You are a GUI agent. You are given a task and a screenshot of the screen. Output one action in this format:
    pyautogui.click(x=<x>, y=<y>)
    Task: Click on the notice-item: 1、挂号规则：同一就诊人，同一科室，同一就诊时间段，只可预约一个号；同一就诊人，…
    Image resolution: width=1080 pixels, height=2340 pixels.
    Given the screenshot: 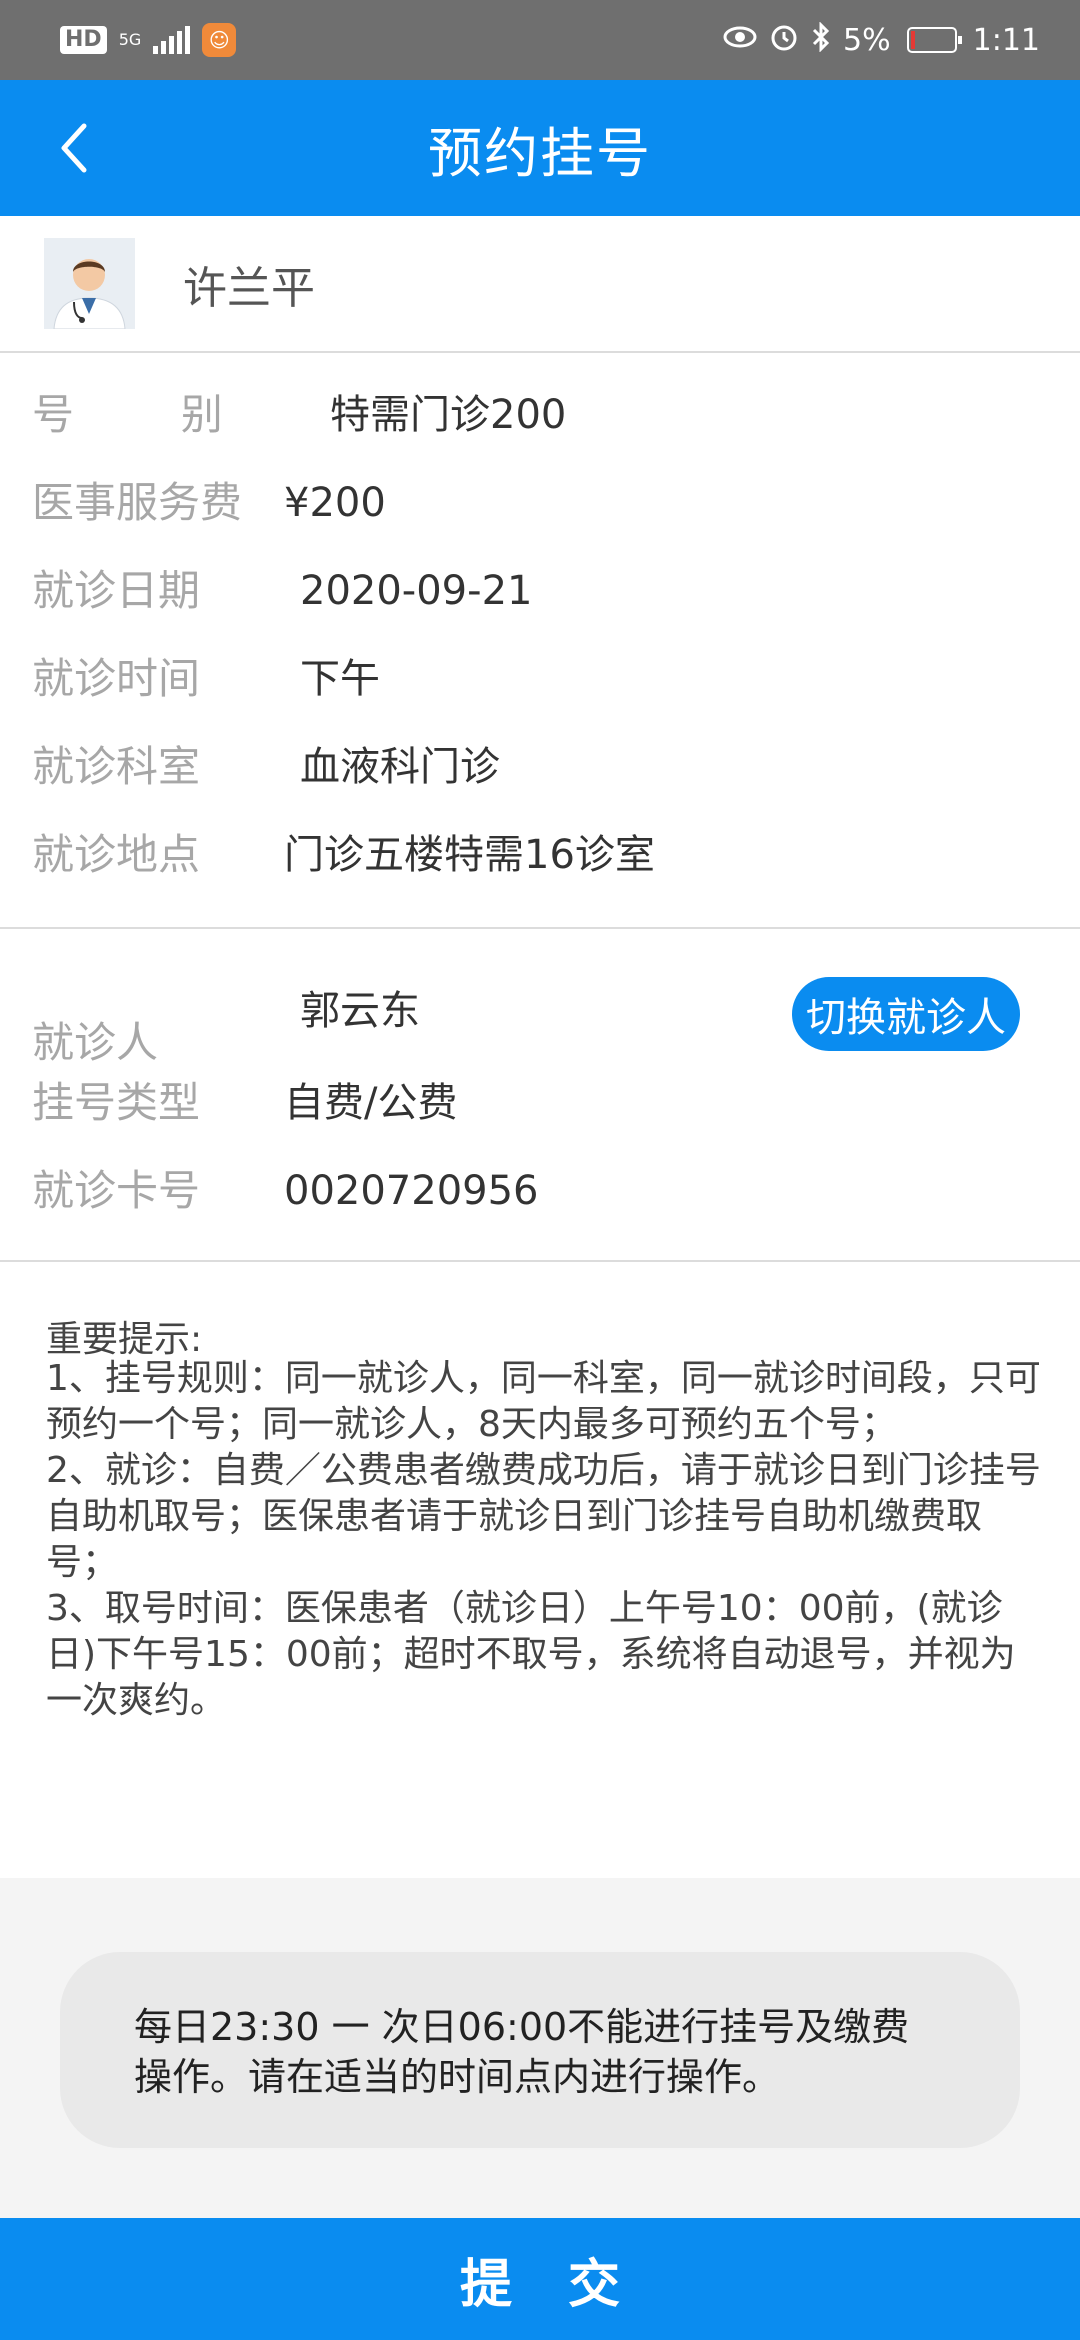 What is the action you would take?
    pyautogui.click(x=543, y=1401)
    